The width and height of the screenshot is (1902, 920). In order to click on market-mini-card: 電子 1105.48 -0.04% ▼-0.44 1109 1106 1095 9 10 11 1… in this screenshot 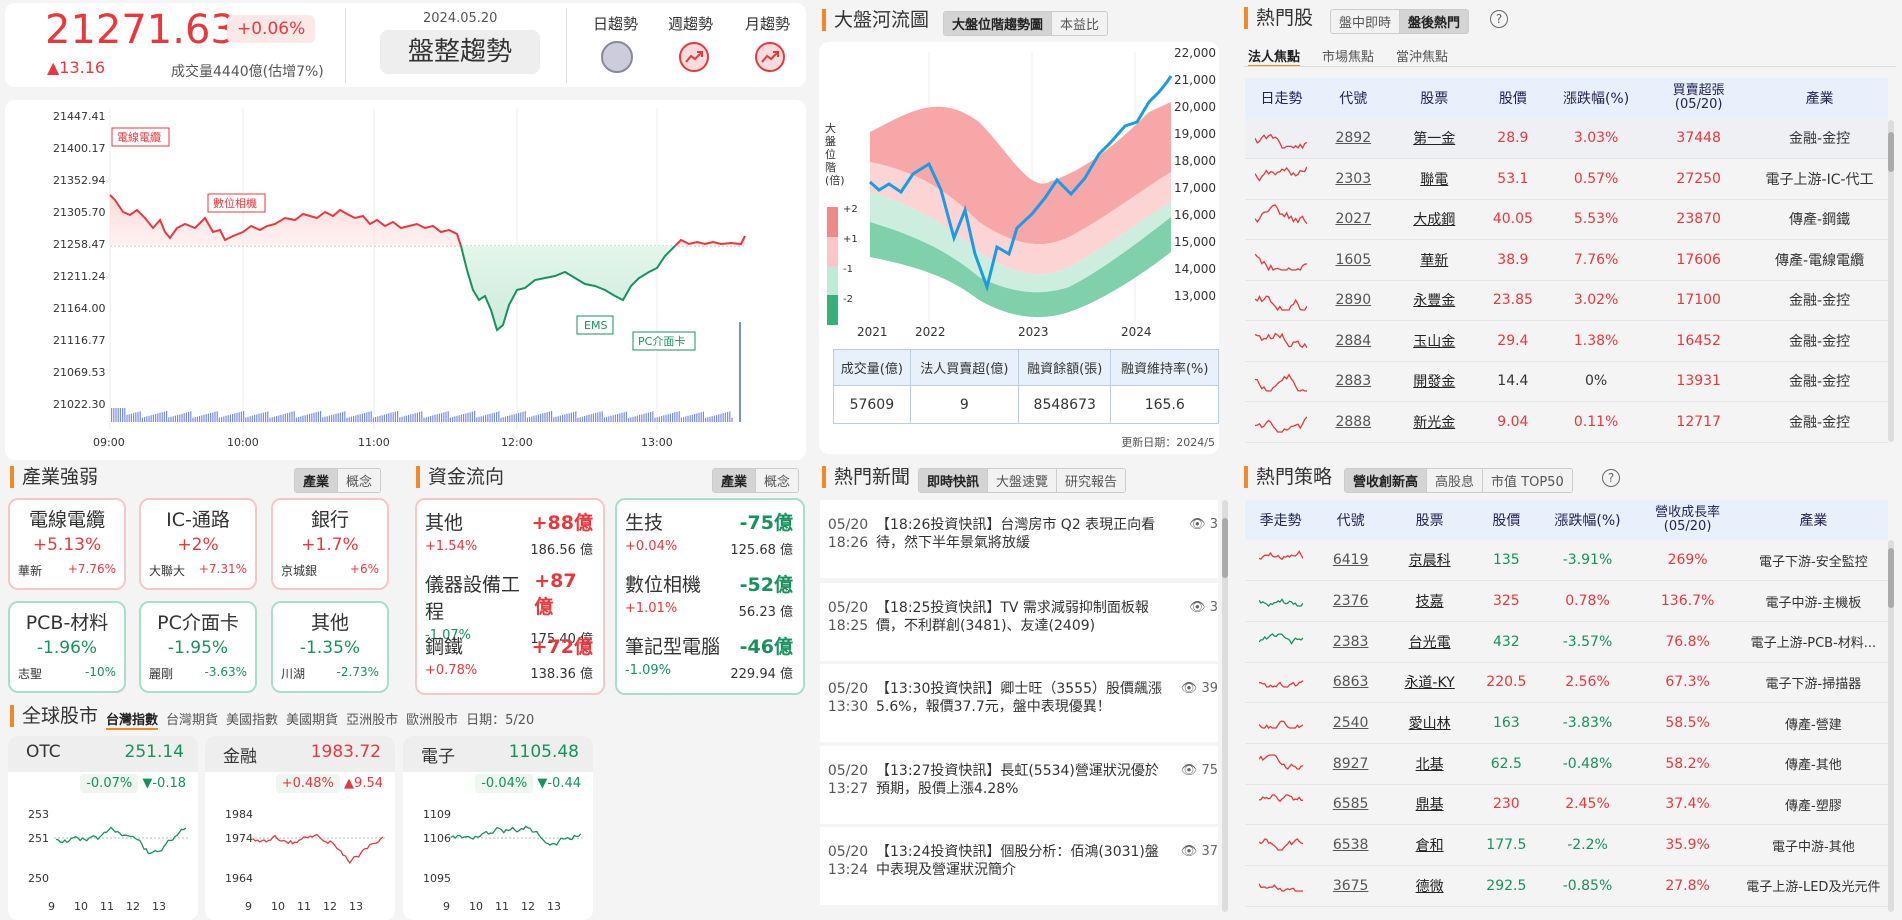, I will do `click(498, 828)`.